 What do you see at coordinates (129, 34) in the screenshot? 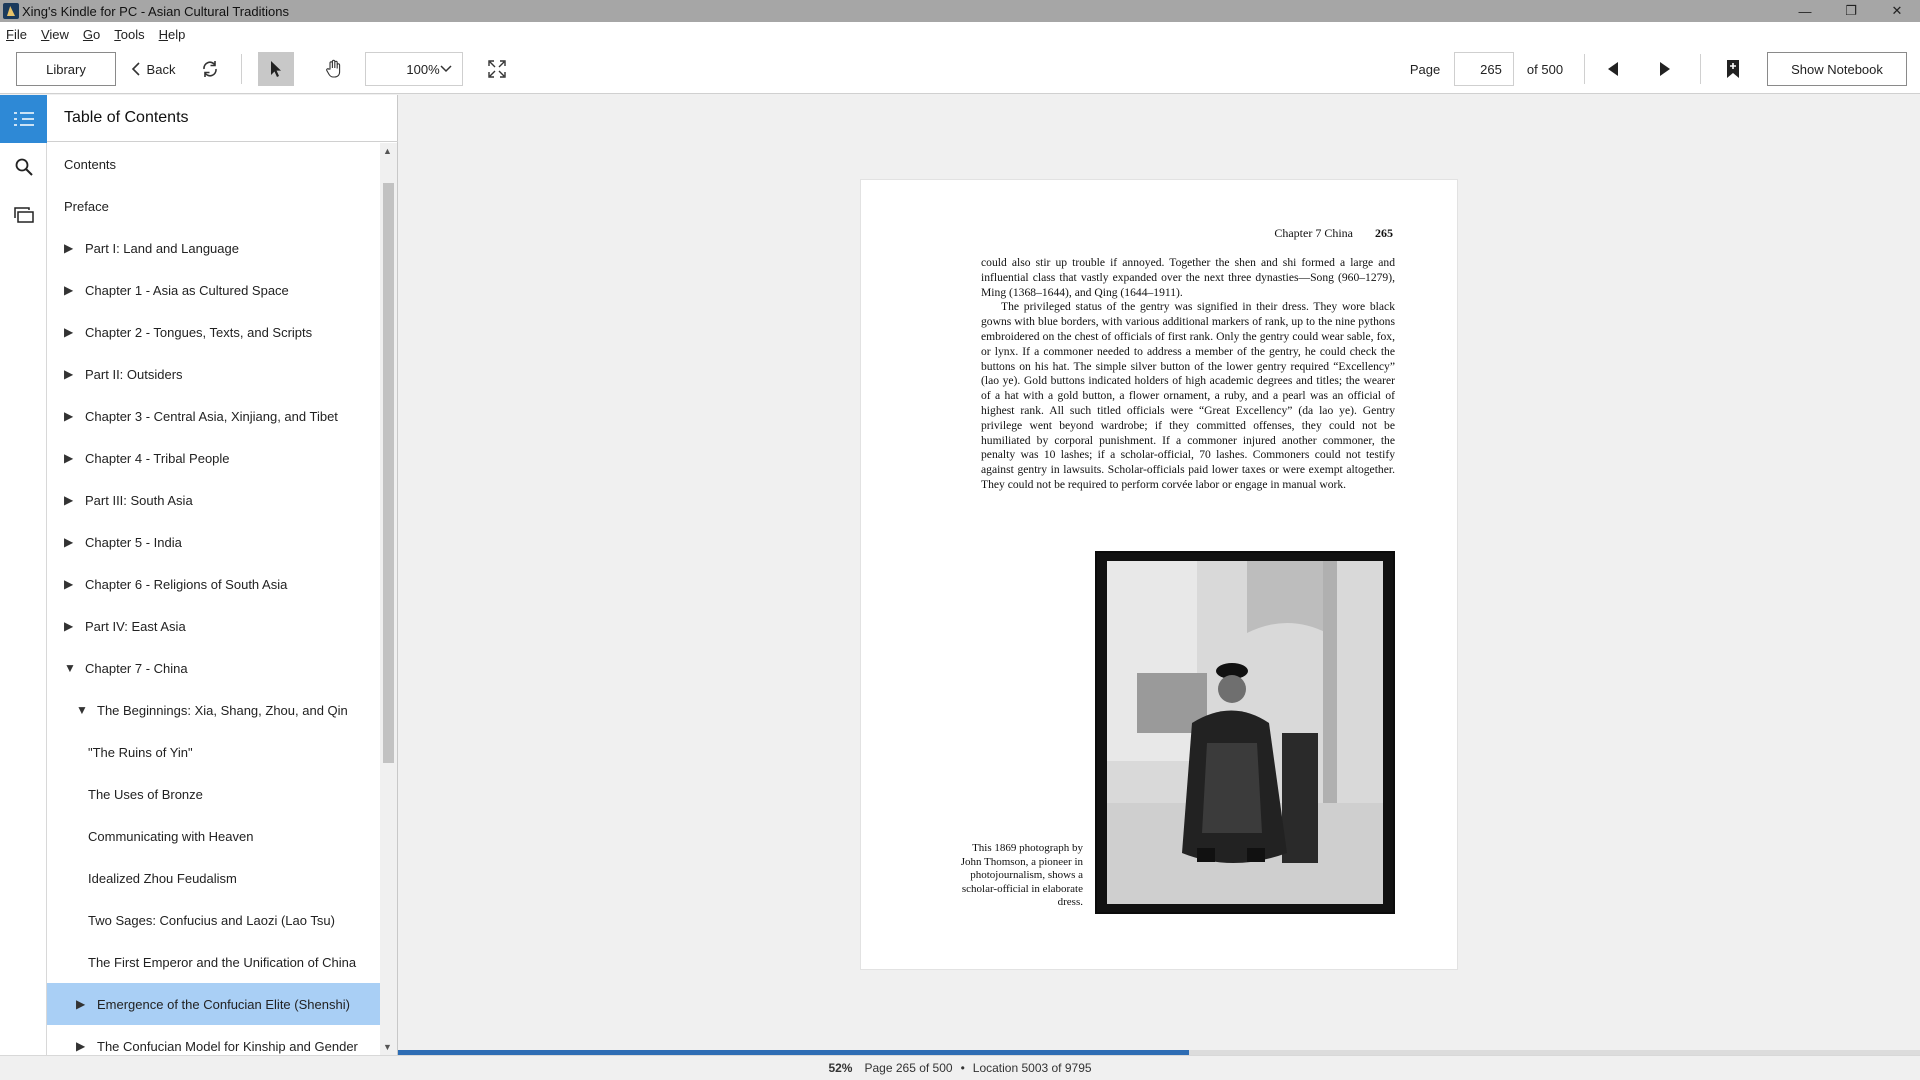
I see `menu-tools: Tools` at bounding box center [129, 34].